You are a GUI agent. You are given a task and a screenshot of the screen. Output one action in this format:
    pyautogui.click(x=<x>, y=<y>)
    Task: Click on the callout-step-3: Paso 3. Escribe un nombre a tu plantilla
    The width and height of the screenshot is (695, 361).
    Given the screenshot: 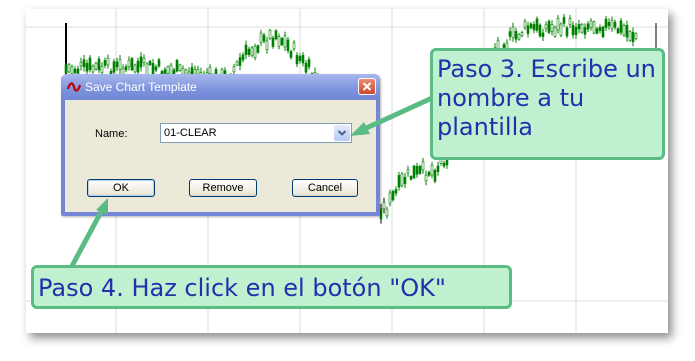 What is the action you would take?
    pyautogui.click(x=547, y=104)
    